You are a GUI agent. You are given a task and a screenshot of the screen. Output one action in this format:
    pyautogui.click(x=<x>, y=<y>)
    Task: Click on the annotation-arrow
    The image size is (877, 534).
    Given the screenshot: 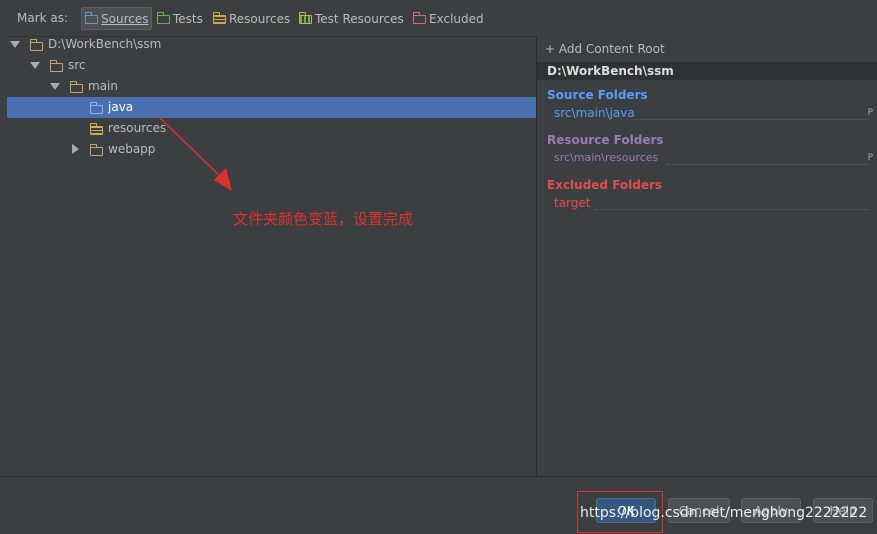 What is the action you would take?
    pyautogui.click(x=194, y=153)
    